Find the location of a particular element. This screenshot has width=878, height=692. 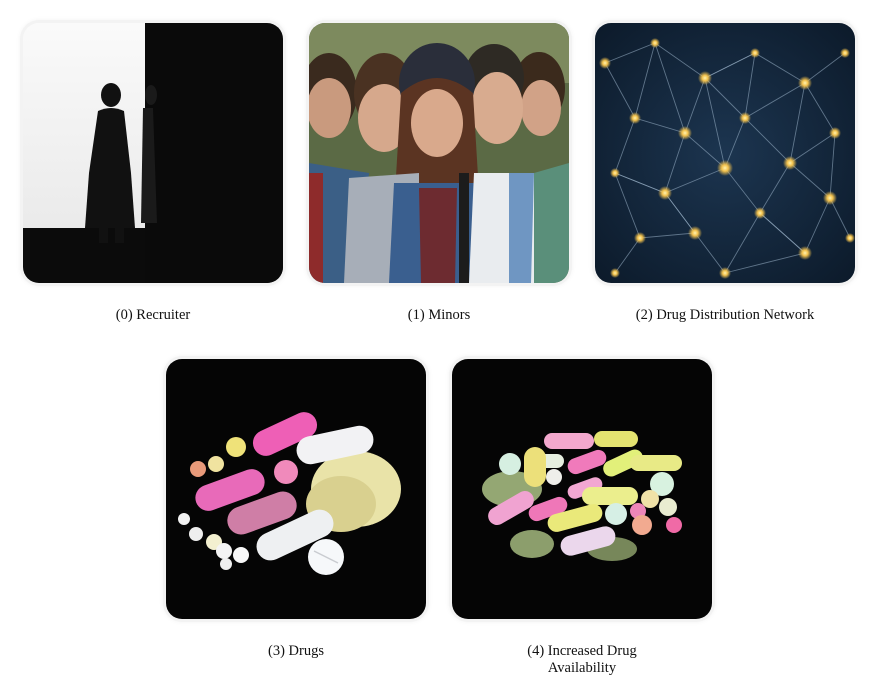

caption-drugs: (3) Drugs is located at coordinates (296, 651).